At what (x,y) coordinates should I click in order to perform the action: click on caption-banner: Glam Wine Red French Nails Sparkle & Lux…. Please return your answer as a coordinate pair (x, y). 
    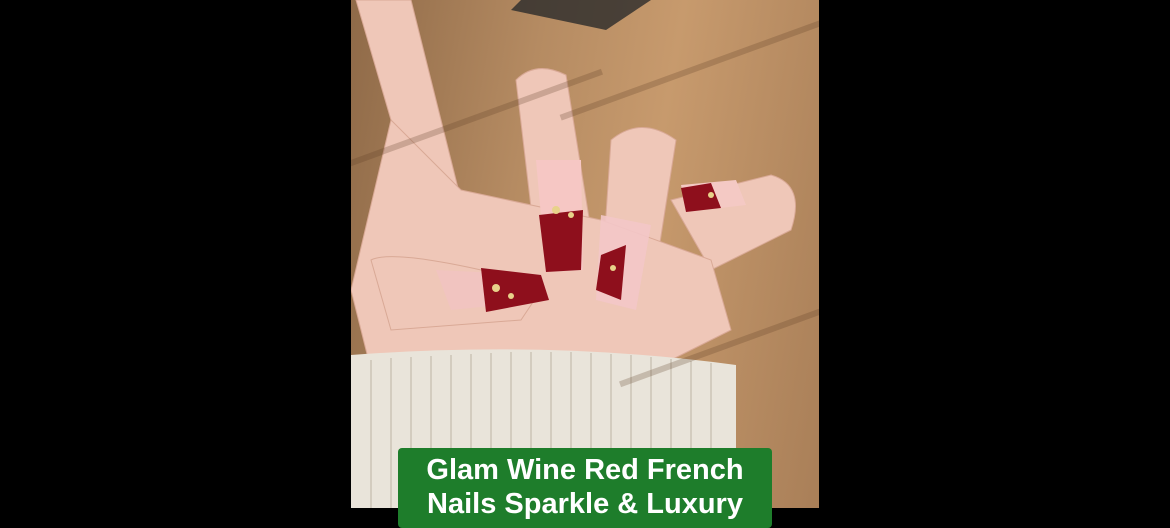
    Looking at the image, I should click on (585, 488).